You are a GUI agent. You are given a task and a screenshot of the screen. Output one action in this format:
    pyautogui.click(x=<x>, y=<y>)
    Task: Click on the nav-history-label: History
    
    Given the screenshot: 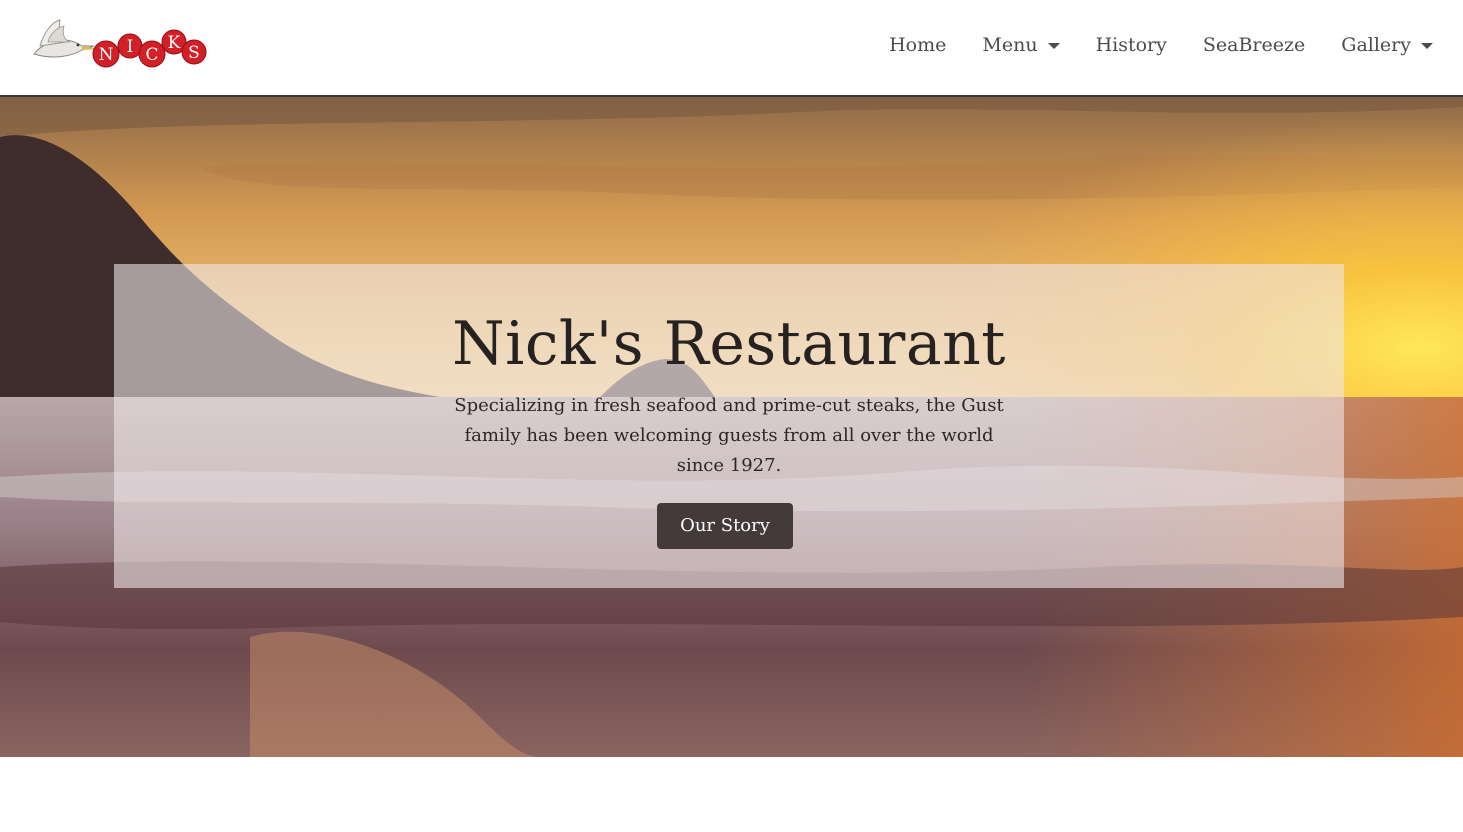 What is the action you would take?
    pyautogui.click(x=1131, y=45)
    